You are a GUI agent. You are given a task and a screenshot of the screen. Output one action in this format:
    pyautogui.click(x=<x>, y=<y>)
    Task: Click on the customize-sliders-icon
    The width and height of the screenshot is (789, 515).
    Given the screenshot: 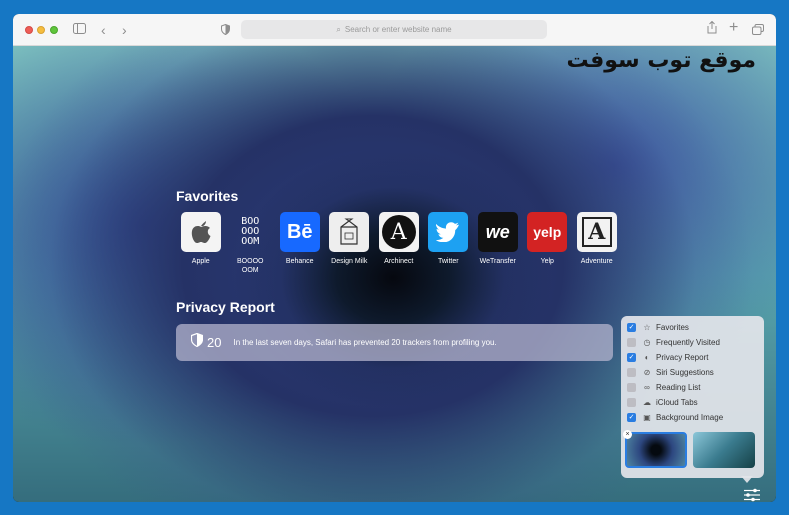 What is the action you would take?
    pyautogui.click(x=752, y=495)
    